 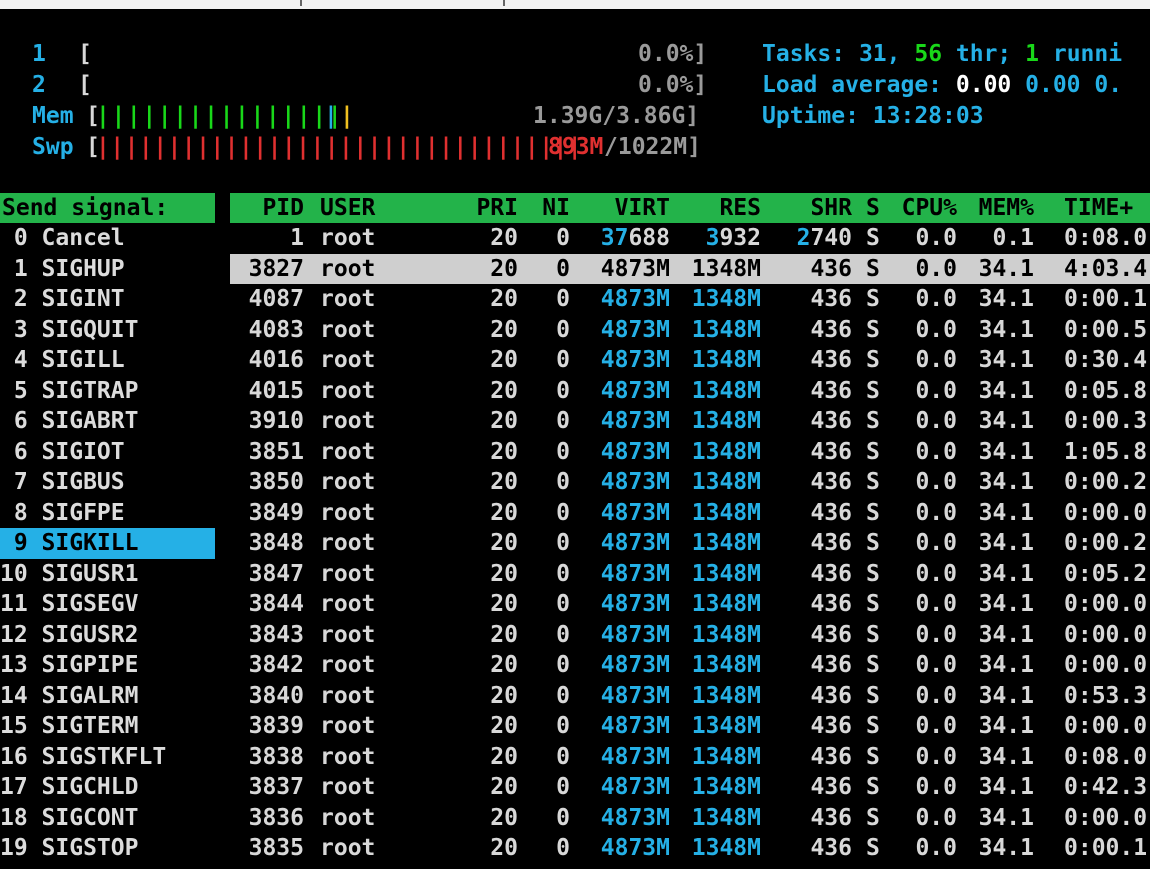 What do you see at coordinates (831, 208) in the screenshot?
I see `column-header-shr: SHR` at bounding box center [831, 208].